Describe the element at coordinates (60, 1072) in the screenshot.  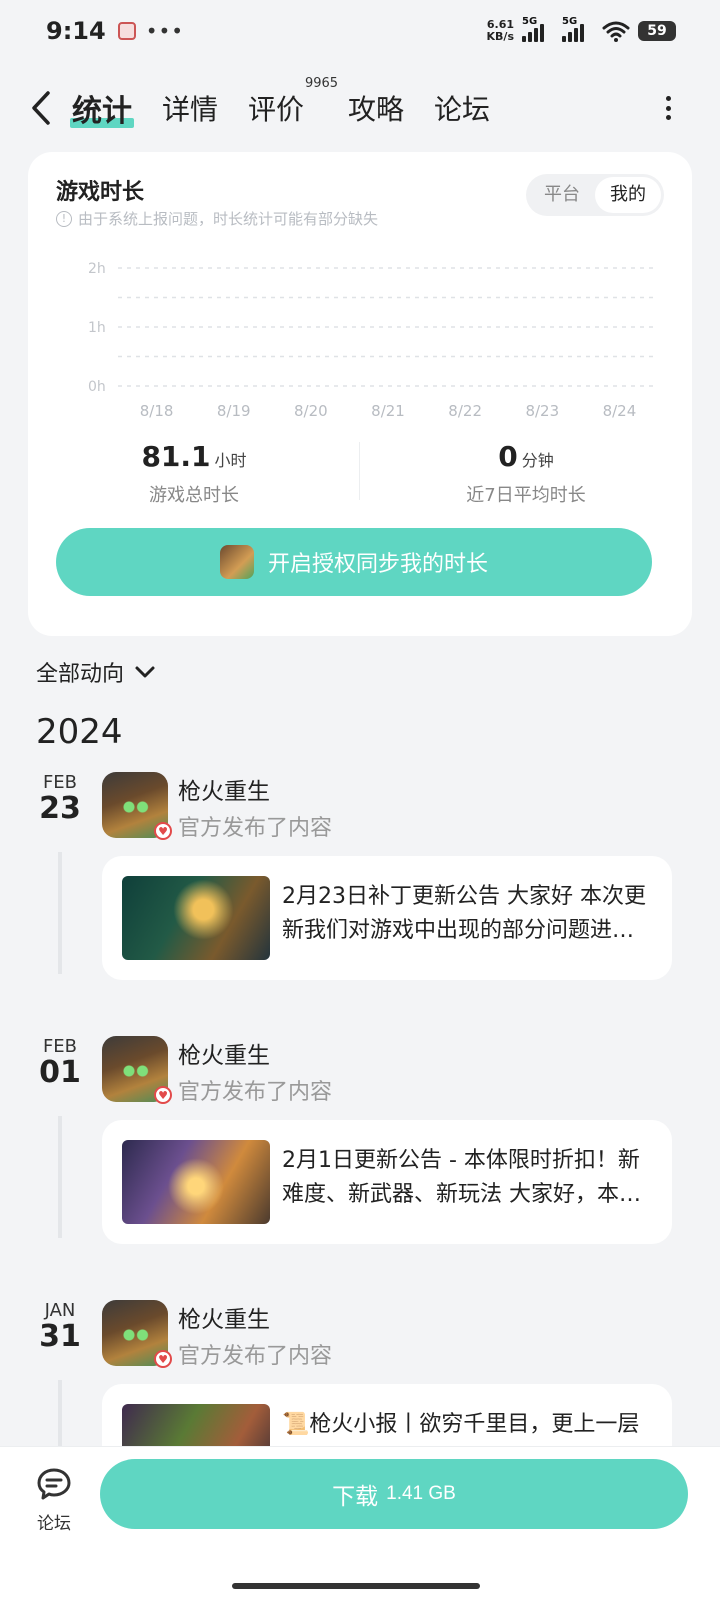
I see `entry-day: 01` at that location.